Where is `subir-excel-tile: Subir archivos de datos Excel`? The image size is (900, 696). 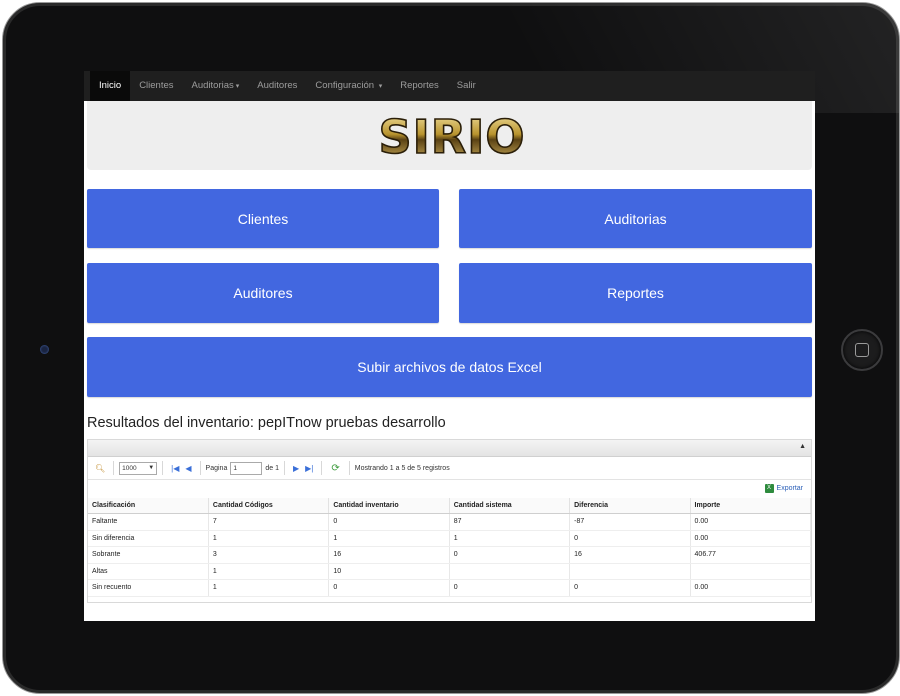 subir-excel-tile: Subir archivos de datos Excel is located at coordinates (449, 367).